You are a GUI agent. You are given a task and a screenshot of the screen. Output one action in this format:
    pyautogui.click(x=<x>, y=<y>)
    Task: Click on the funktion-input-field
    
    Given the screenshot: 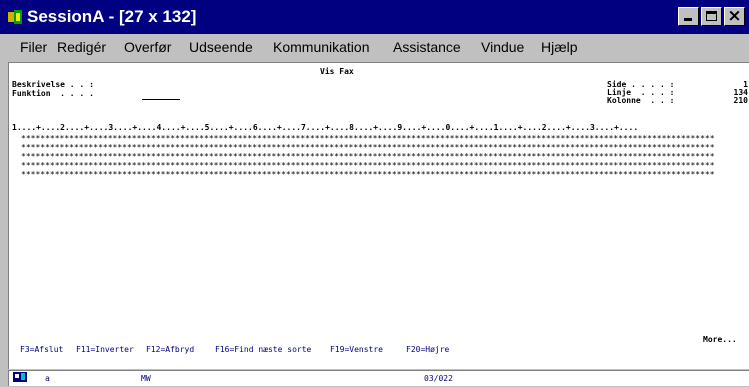 What is the action you would take?
    pyautogui.click(x=161, y=99)
    